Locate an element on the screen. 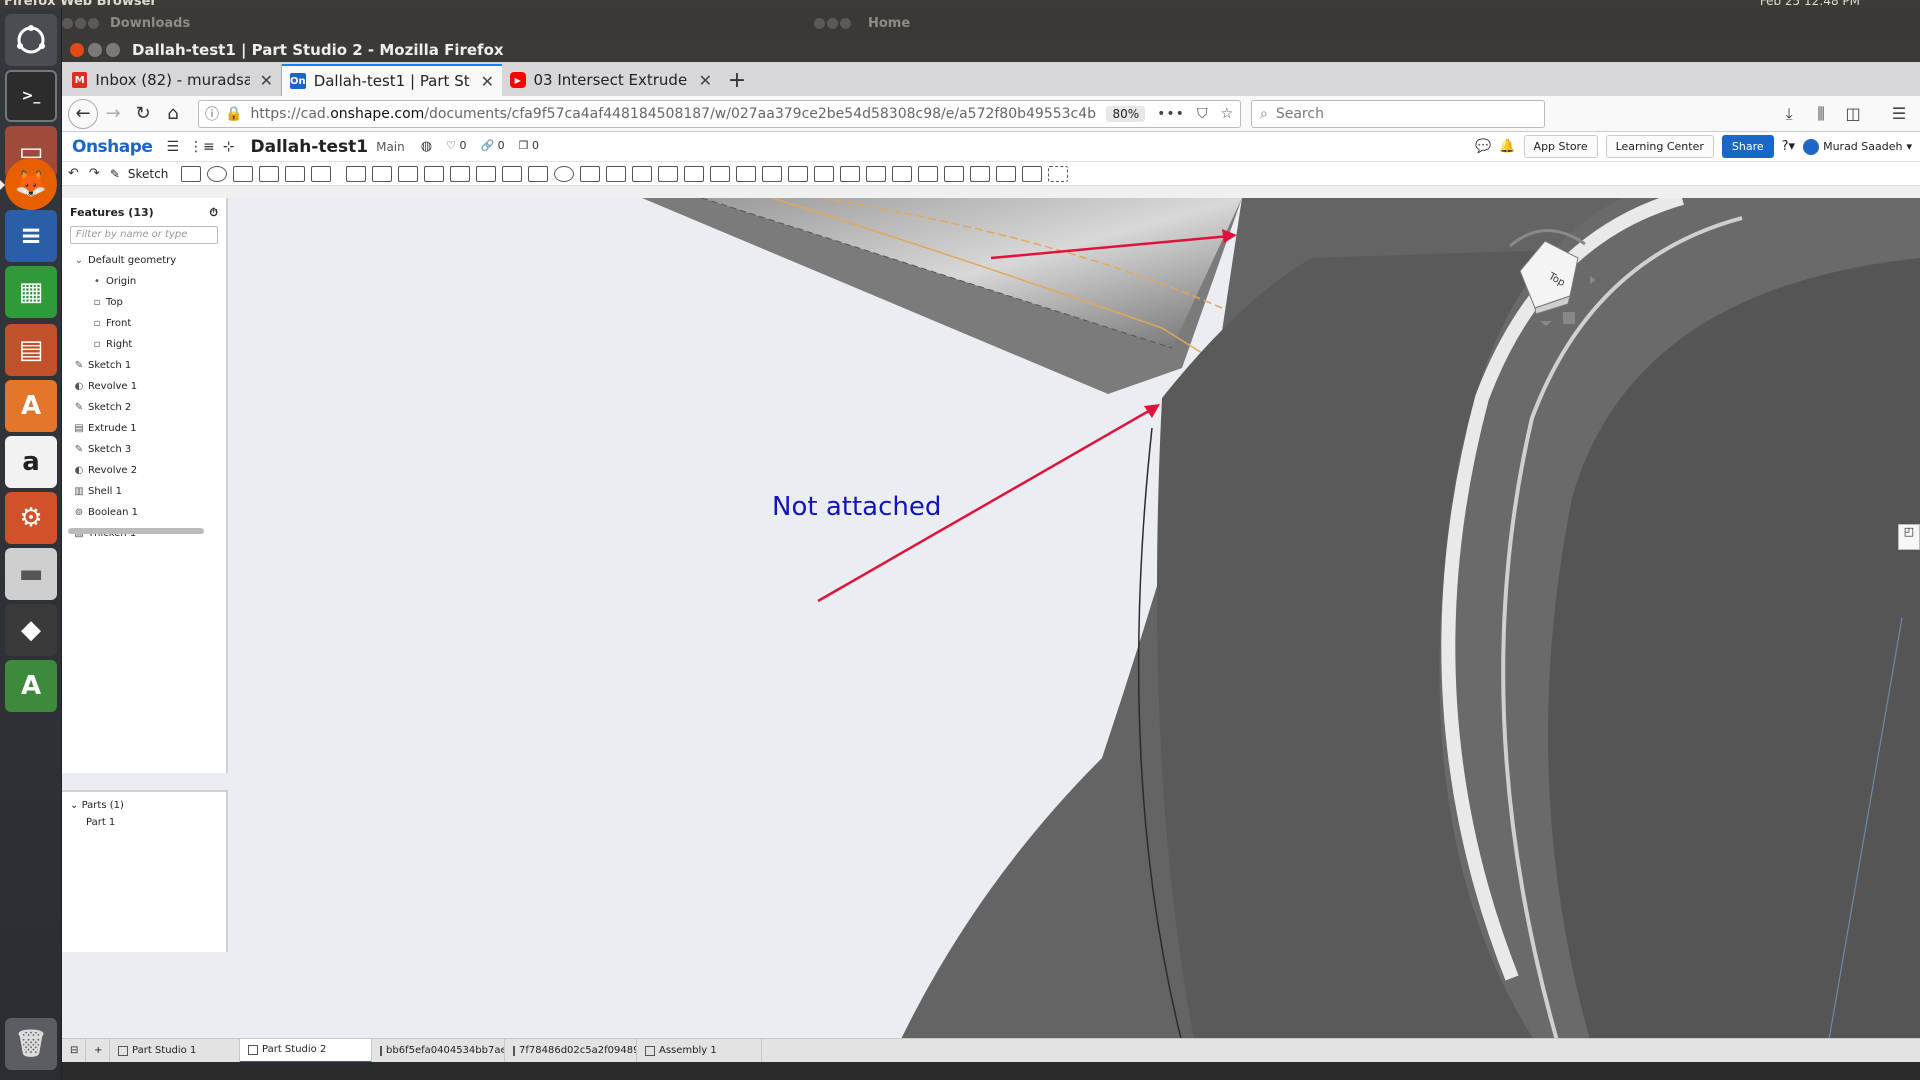 The width and height of the screenshot is (1920, 1080). undo-icon: ↶ is located at coordinates (73, 173).